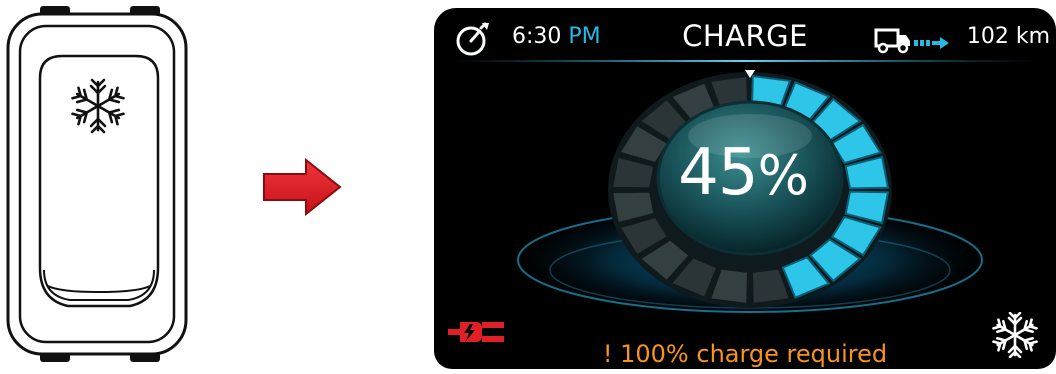 This screenshot has height=374, width=1056. Describe the element at coordinates (745, 354) in the screenshot. I see `charge-warning: ! 100% charge required` at that location.